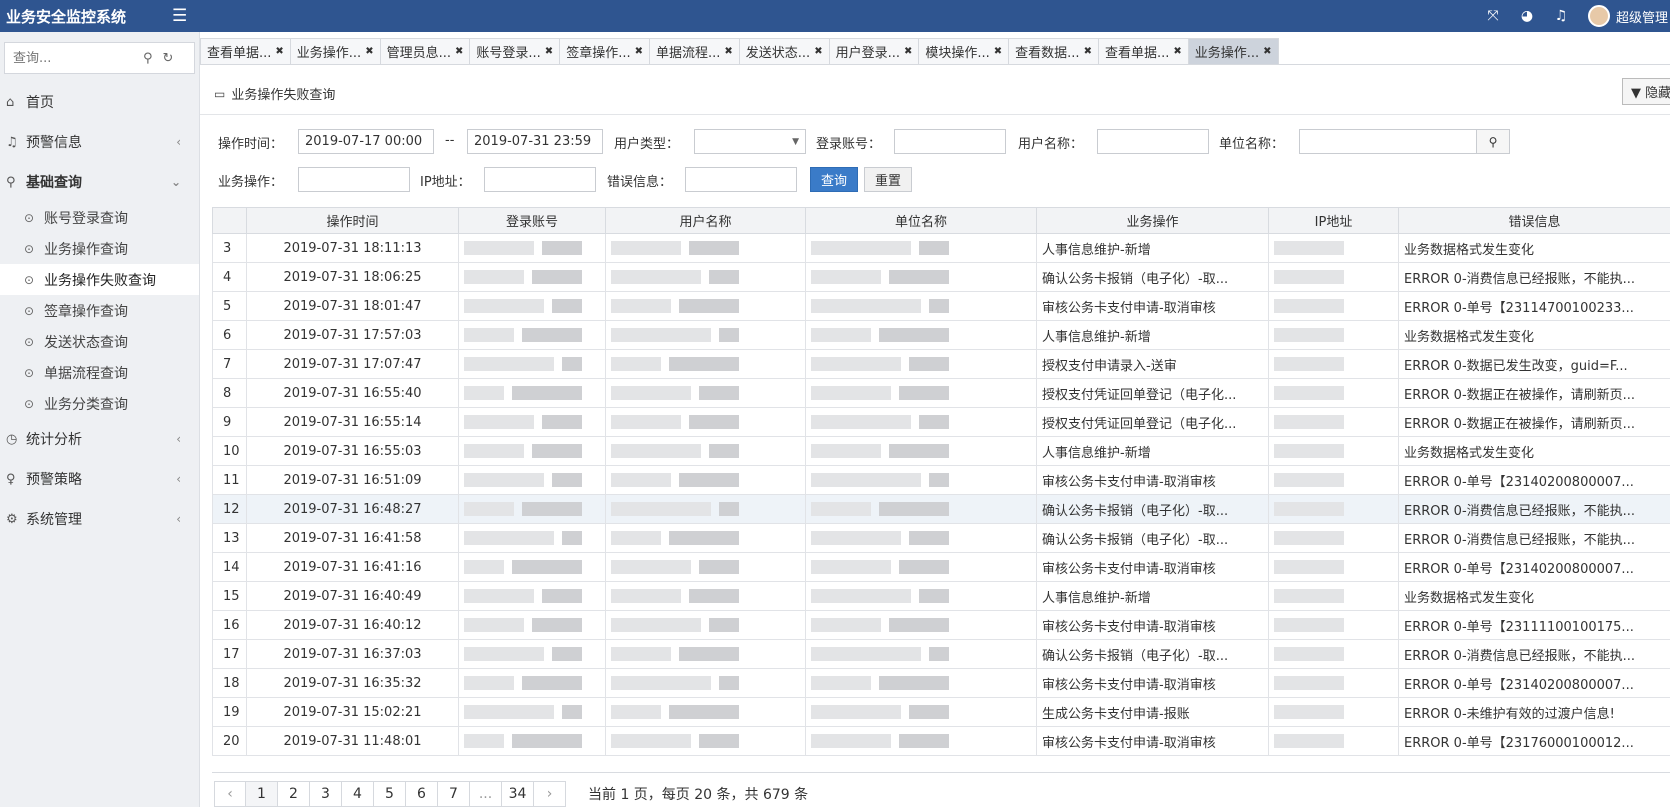  Describe the element at coordinates (1598, 16) in the screenshot. I see `avatar` at that location.